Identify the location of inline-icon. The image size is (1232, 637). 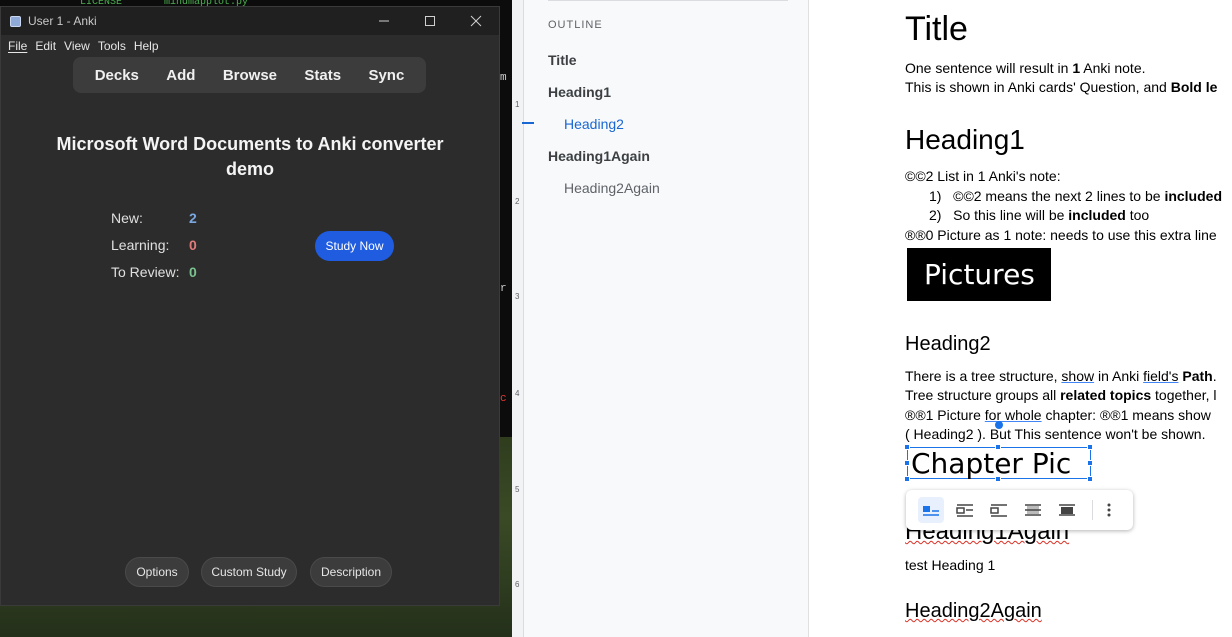
(931, 510).